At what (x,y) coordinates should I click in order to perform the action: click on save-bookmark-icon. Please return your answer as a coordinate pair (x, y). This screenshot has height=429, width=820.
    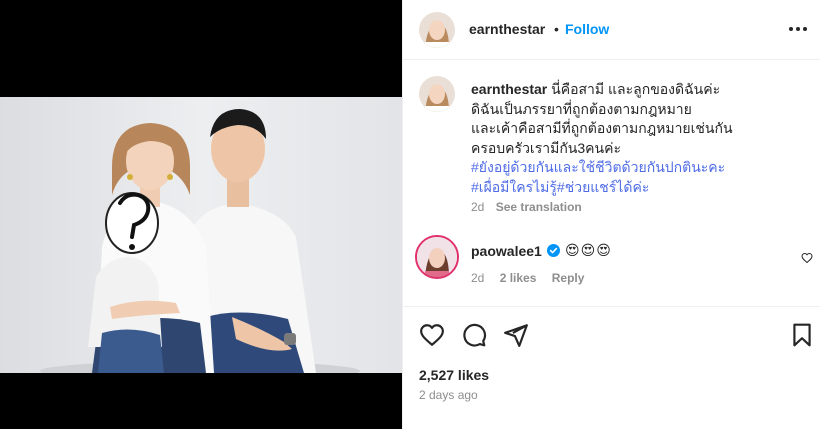
    Looking at the image, I should click on (802, 335).